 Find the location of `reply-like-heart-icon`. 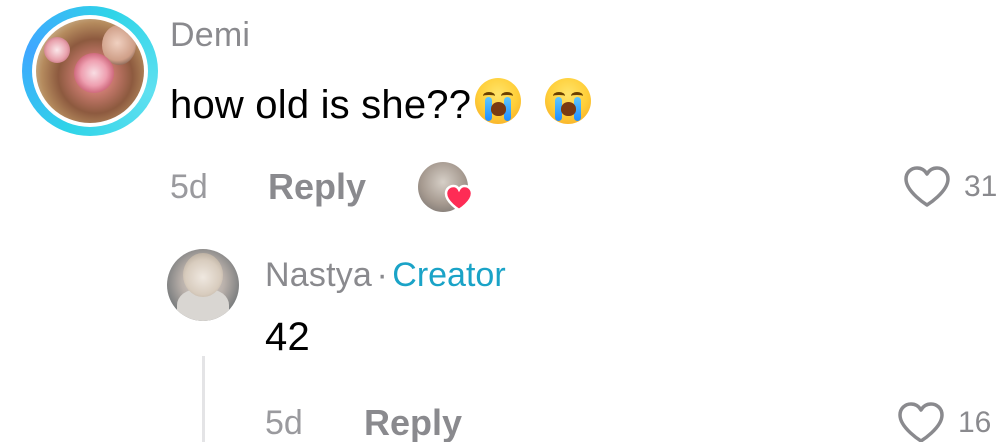

reply-like-heart-icon is located at coordinates (921, 421).